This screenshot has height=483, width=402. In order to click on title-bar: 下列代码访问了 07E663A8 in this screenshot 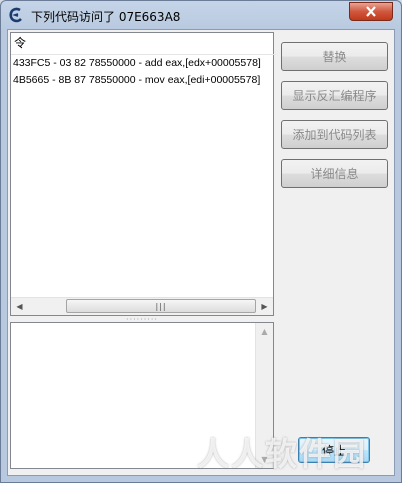, I will do `click(201, 15)`.